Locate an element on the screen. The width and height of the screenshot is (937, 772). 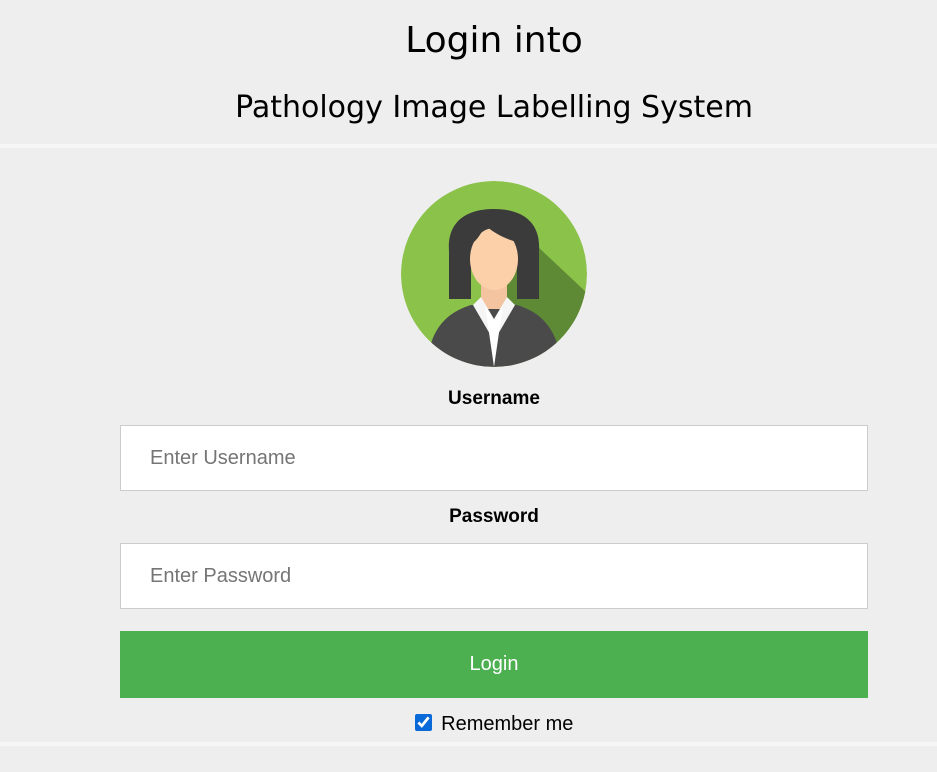
username-input is located at coordinates (494, 458).